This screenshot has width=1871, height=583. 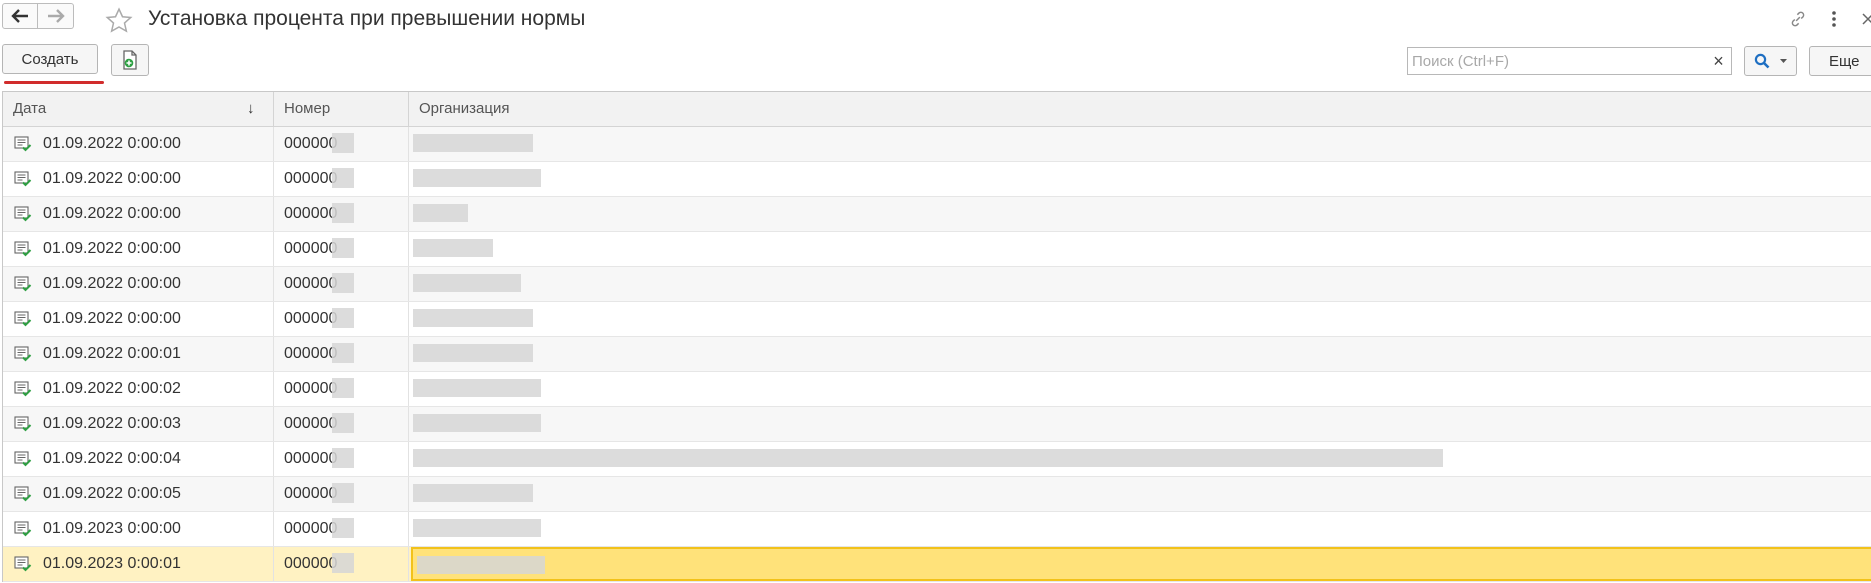 I want to click on back-button, so click(x=20, y=16).